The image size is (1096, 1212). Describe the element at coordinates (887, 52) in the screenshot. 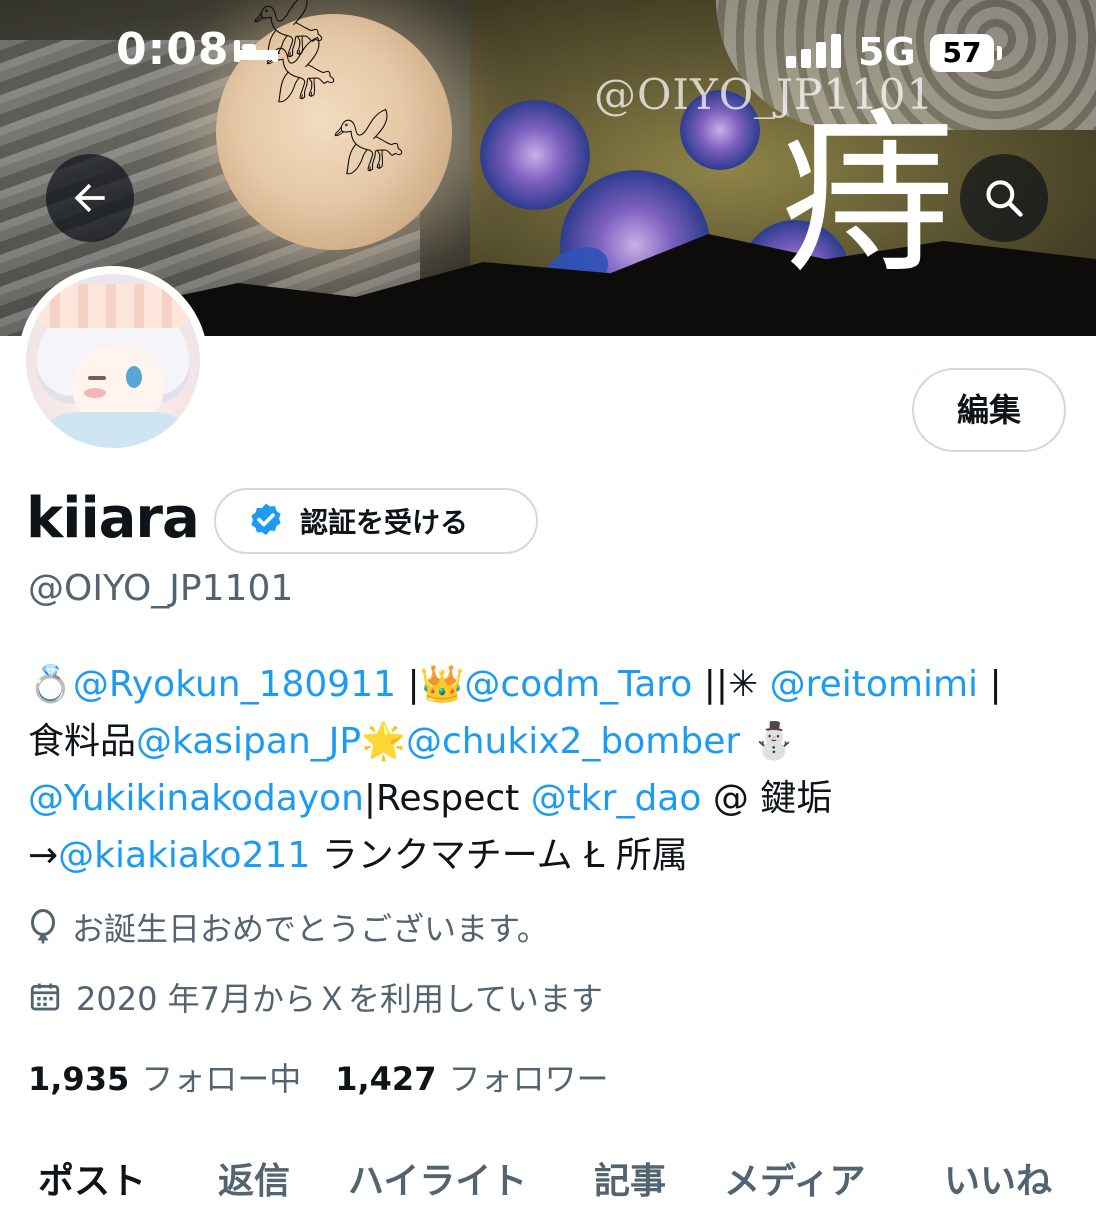

I see `network-type: 5G` at that location.